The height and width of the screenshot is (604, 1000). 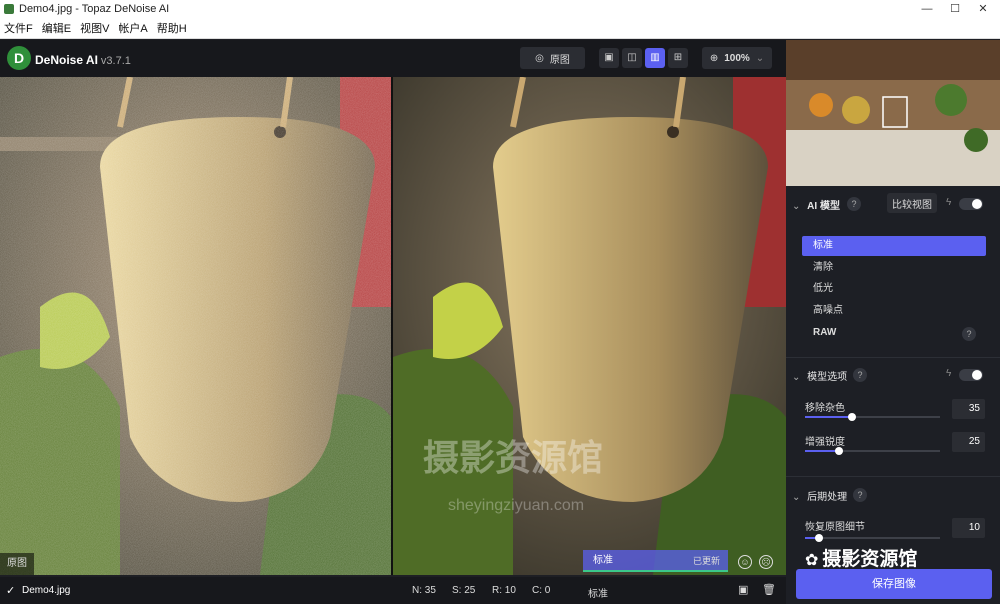 I want to click on compare-view-button: 比较视图, so click(x=912, y=203).